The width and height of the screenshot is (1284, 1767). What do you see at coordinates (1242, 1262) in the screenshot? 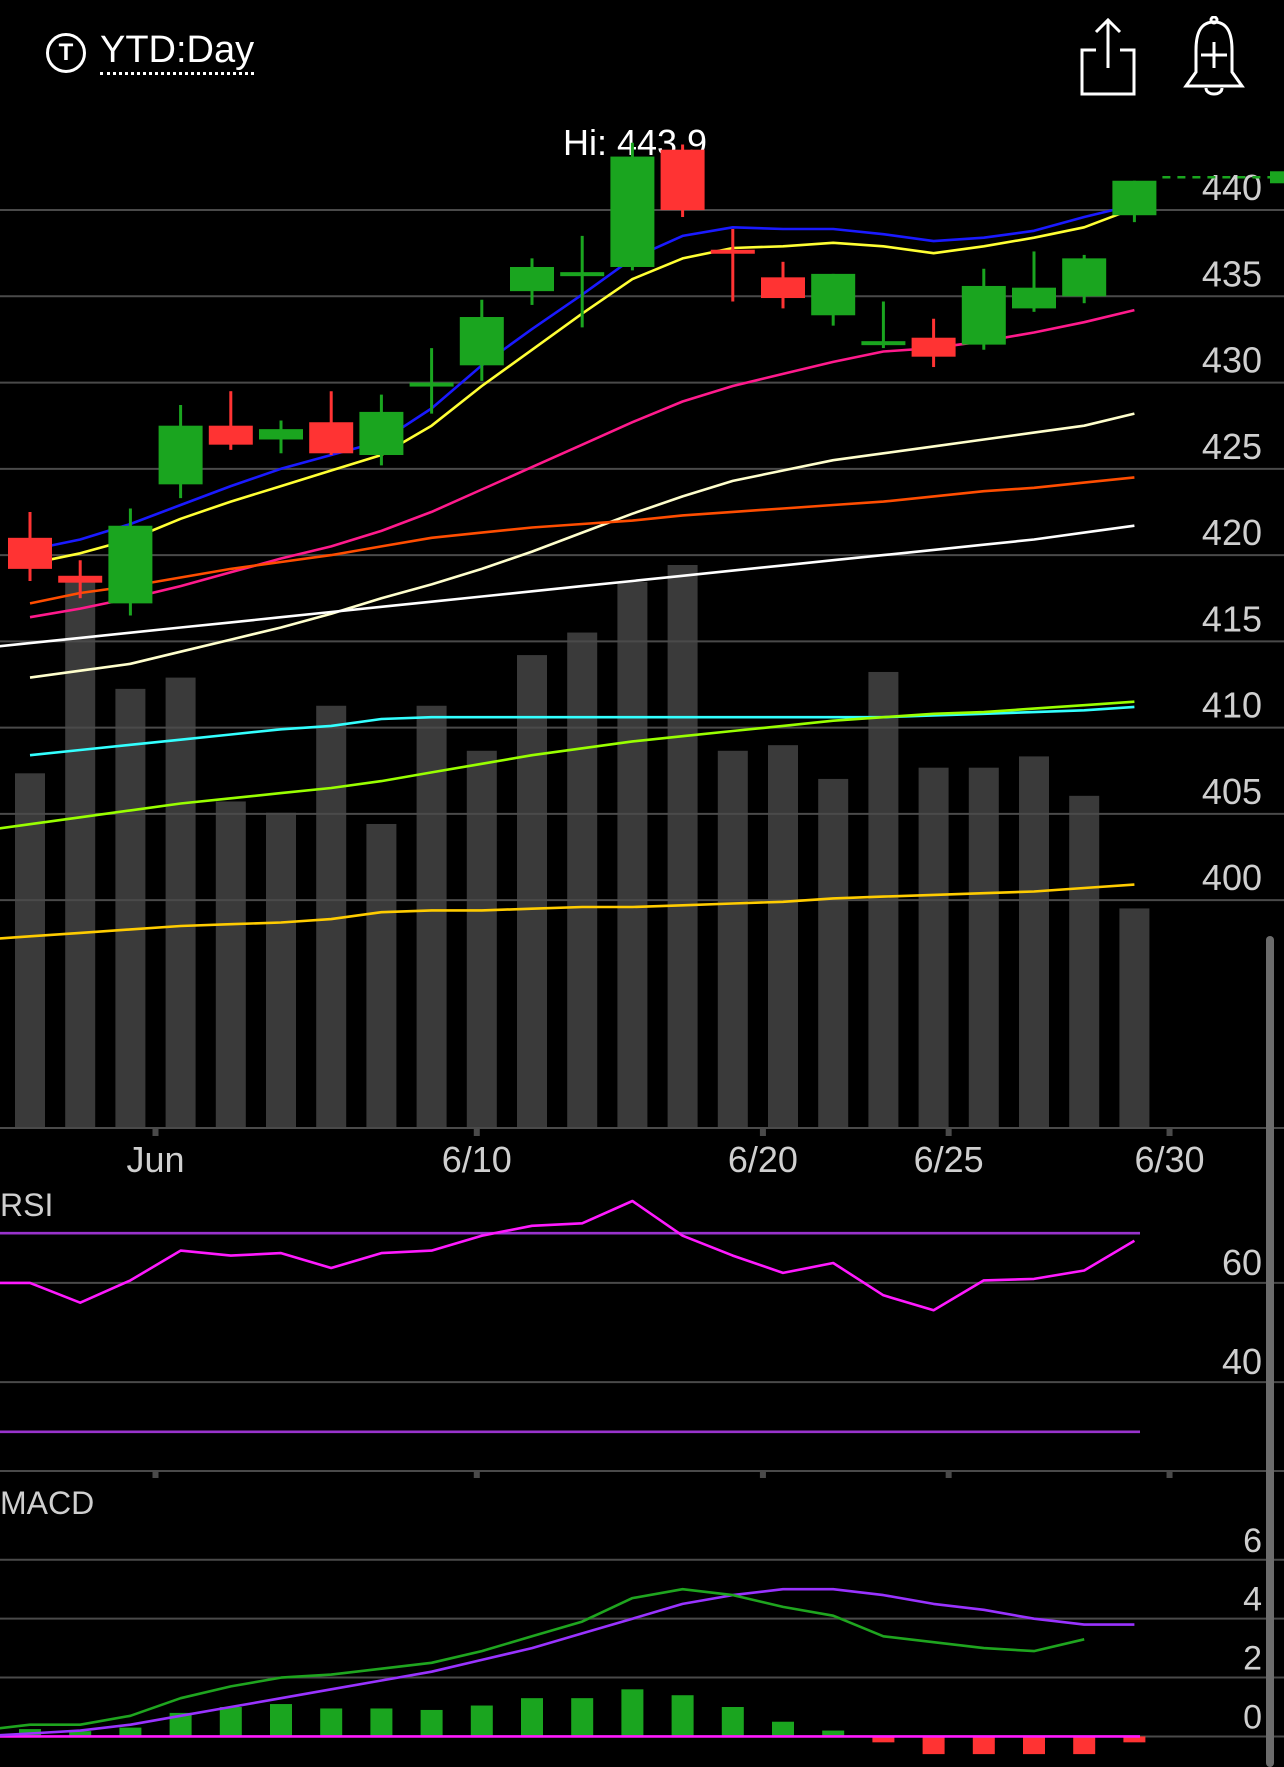
I see `rsi-axis-label: 60` at bounding box center [1242, 1262].